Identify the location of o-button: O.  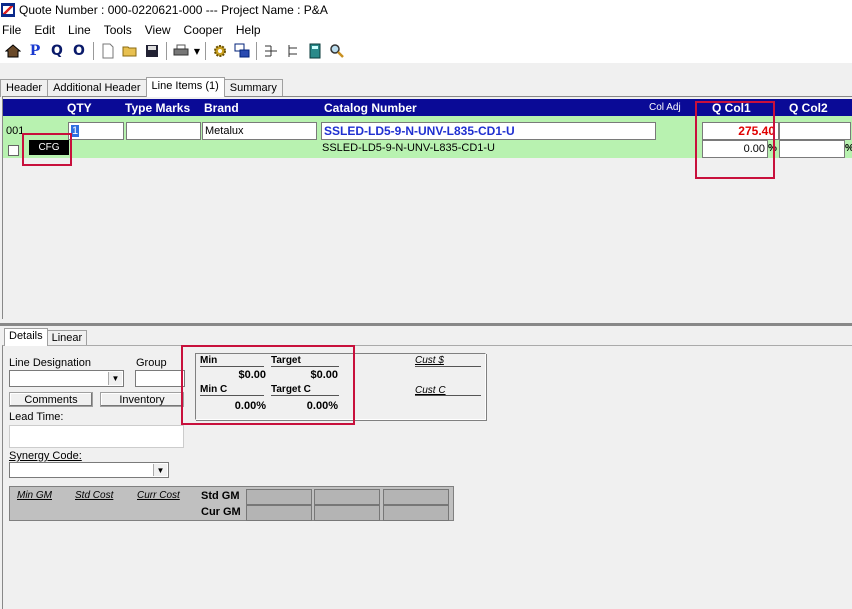
(79, 51).